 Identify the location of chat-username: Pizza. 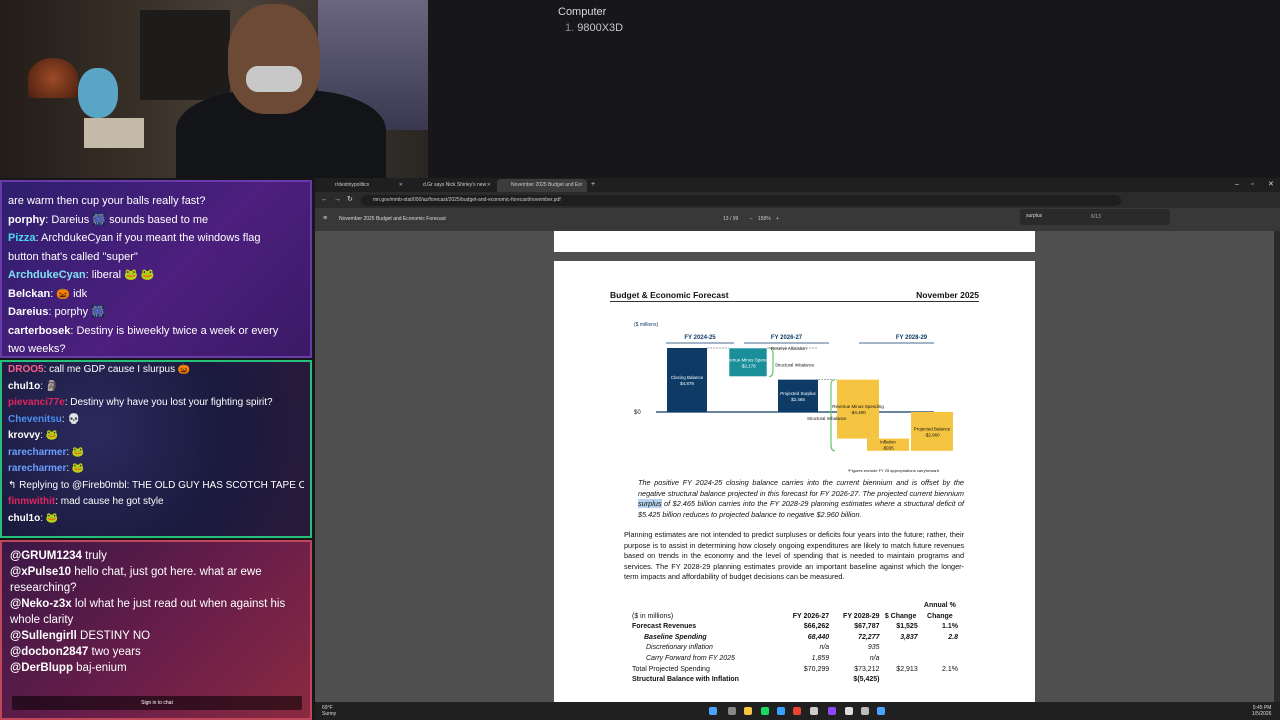
(22, 238).